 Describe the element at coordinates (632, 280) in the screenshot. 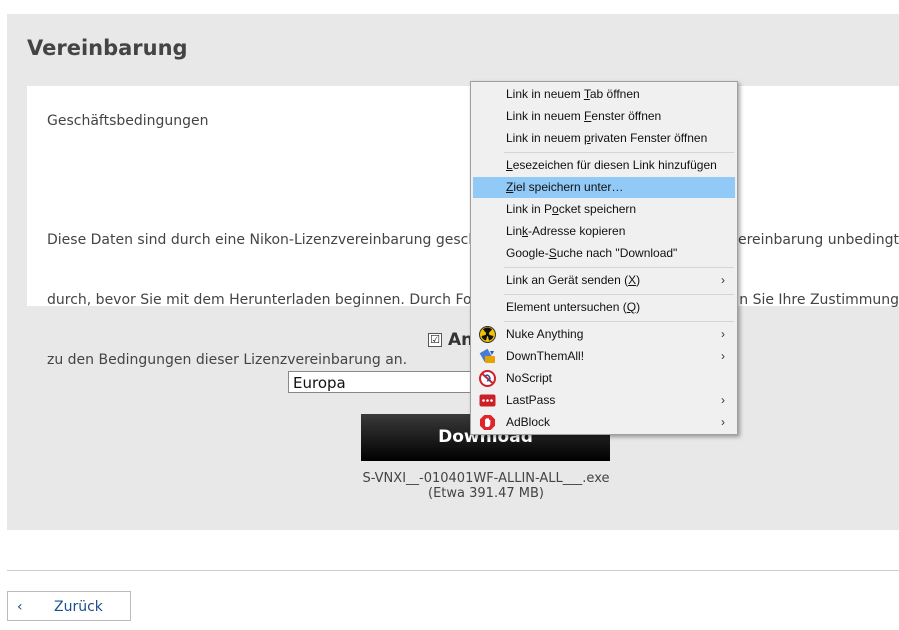

I see `menu-item-accesskey: X` at that location.